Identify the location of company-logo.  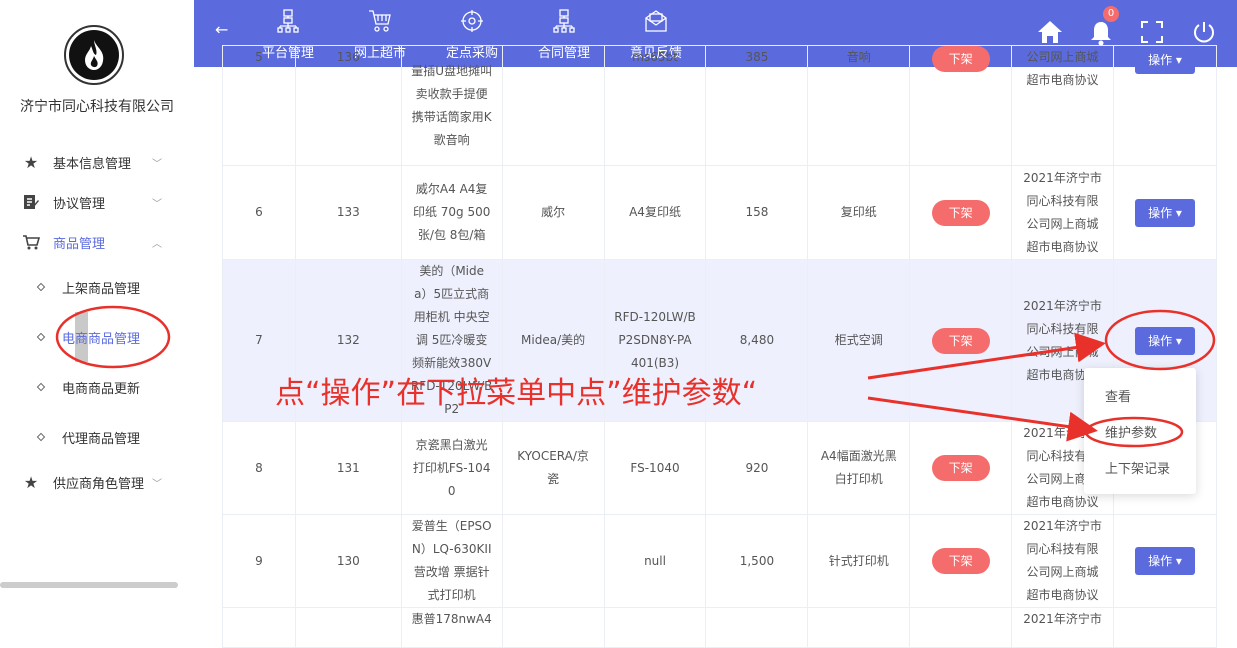
(94, 55).